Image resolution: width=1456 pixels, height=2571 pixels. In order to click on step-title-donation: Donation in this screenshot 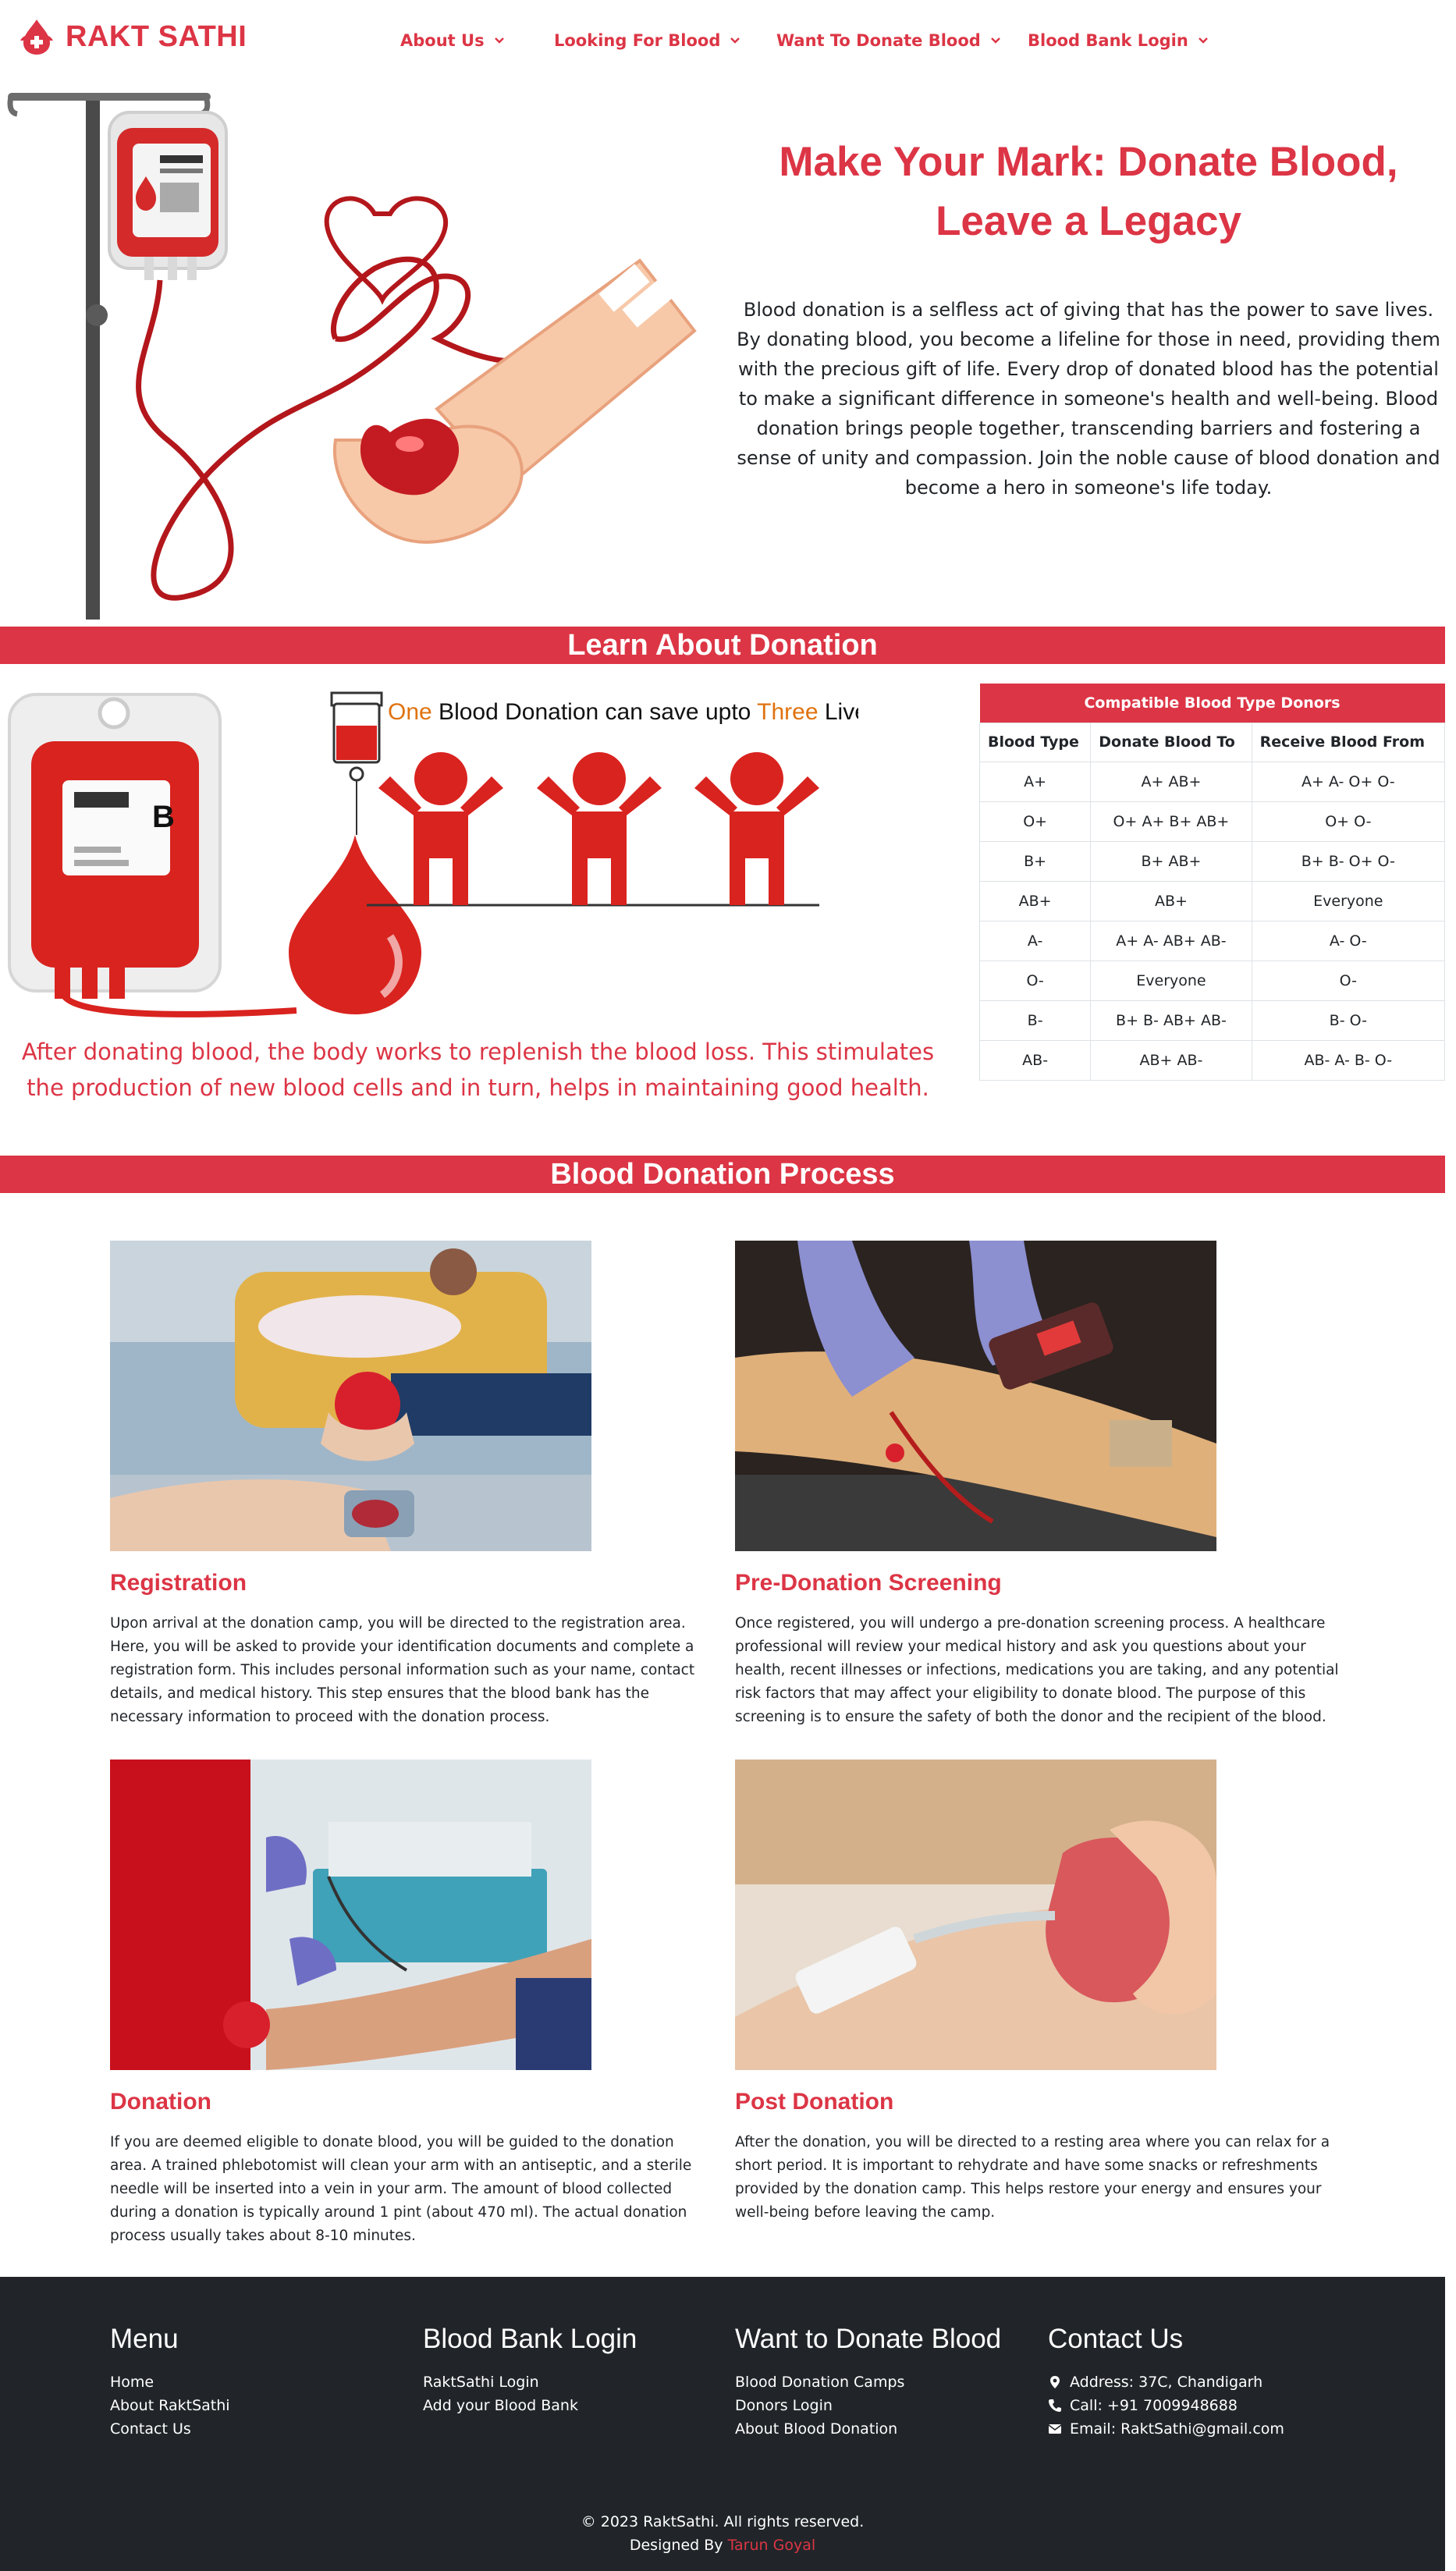, I will do `click(161, 2102)`.